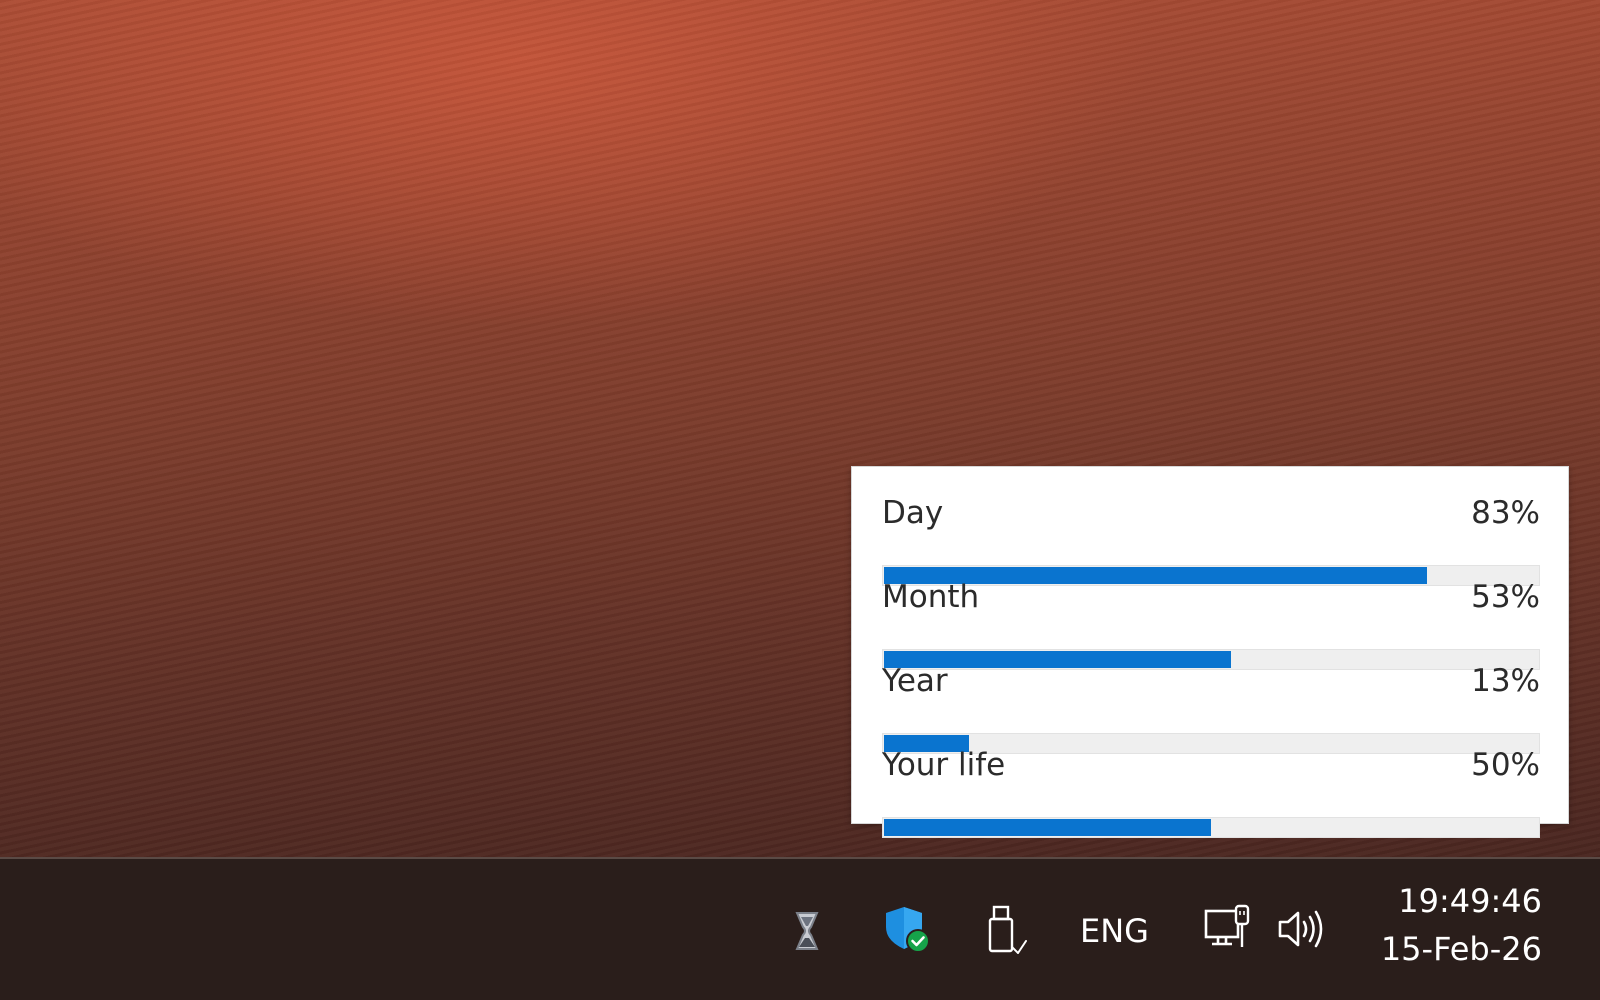  I want to click on usb-drive-icon, so click(1007, 930).